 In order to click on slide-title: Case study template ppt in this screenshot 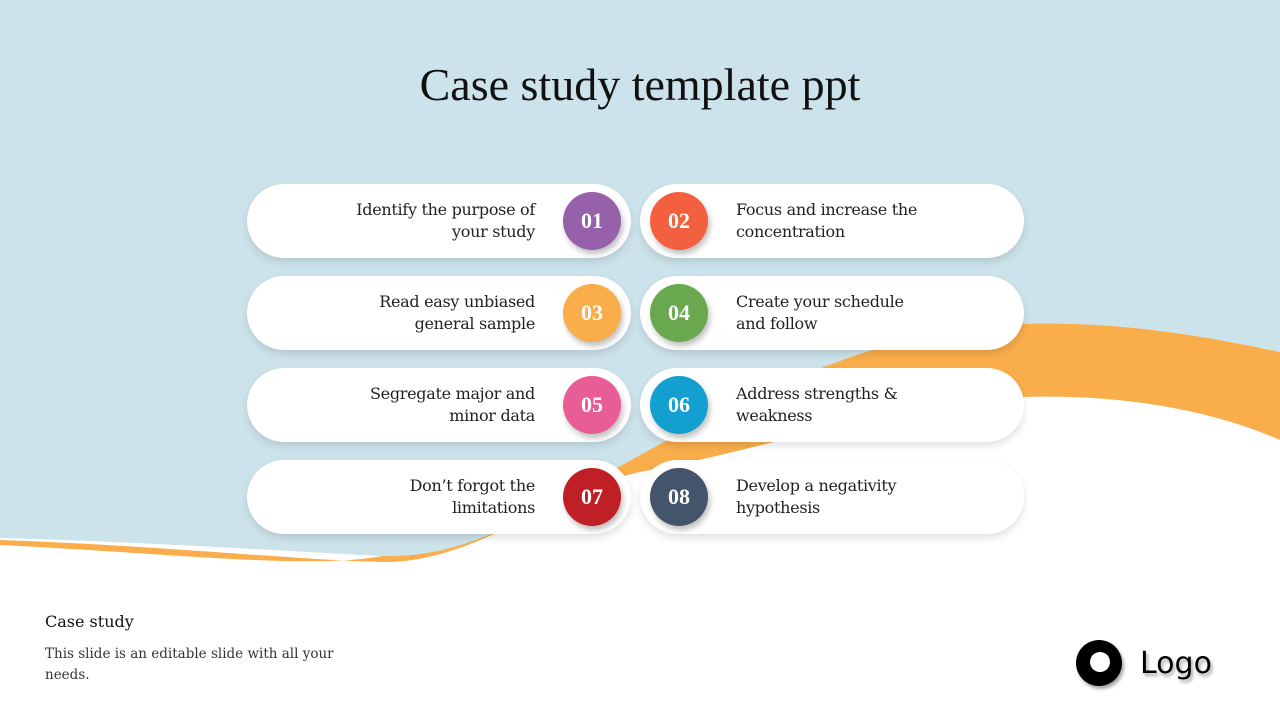, I will do `click(640, 84)`.